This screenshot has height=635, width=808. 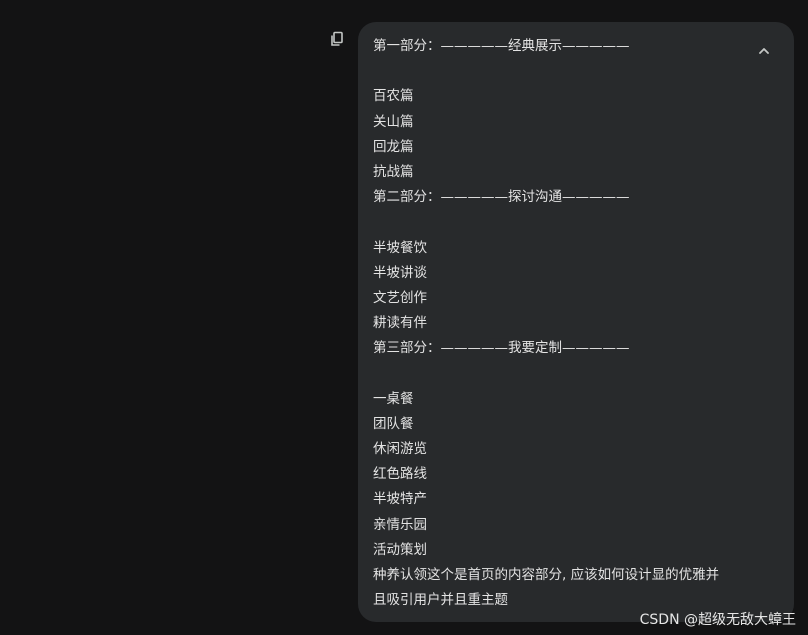 What do you see at coordinates (400, 449) in the screenshot?
I see `message-line: 休闲游览` at bounding box center [400, 449].